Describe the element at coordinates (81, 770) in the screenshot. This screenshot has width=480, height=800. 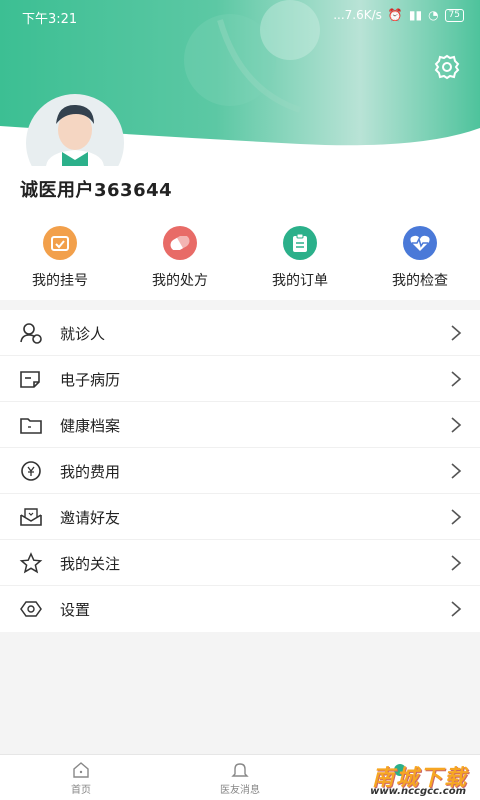
I see `home-icon` at that location.